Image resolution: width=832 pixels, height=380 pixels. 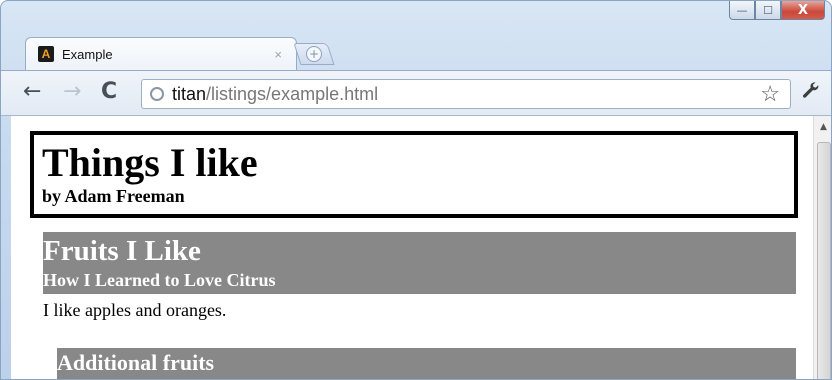 What do you see at coordinates (292, 93) in the screenshot?
I see `url-path: /listings/example.html` at bounding box center [292, 93].